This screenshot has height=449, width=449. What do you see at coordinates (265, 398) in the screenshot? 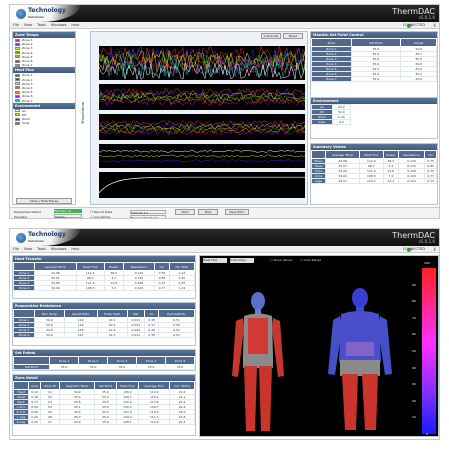
I see `manikin-back-right-leg` at bounding box center [265, 398].